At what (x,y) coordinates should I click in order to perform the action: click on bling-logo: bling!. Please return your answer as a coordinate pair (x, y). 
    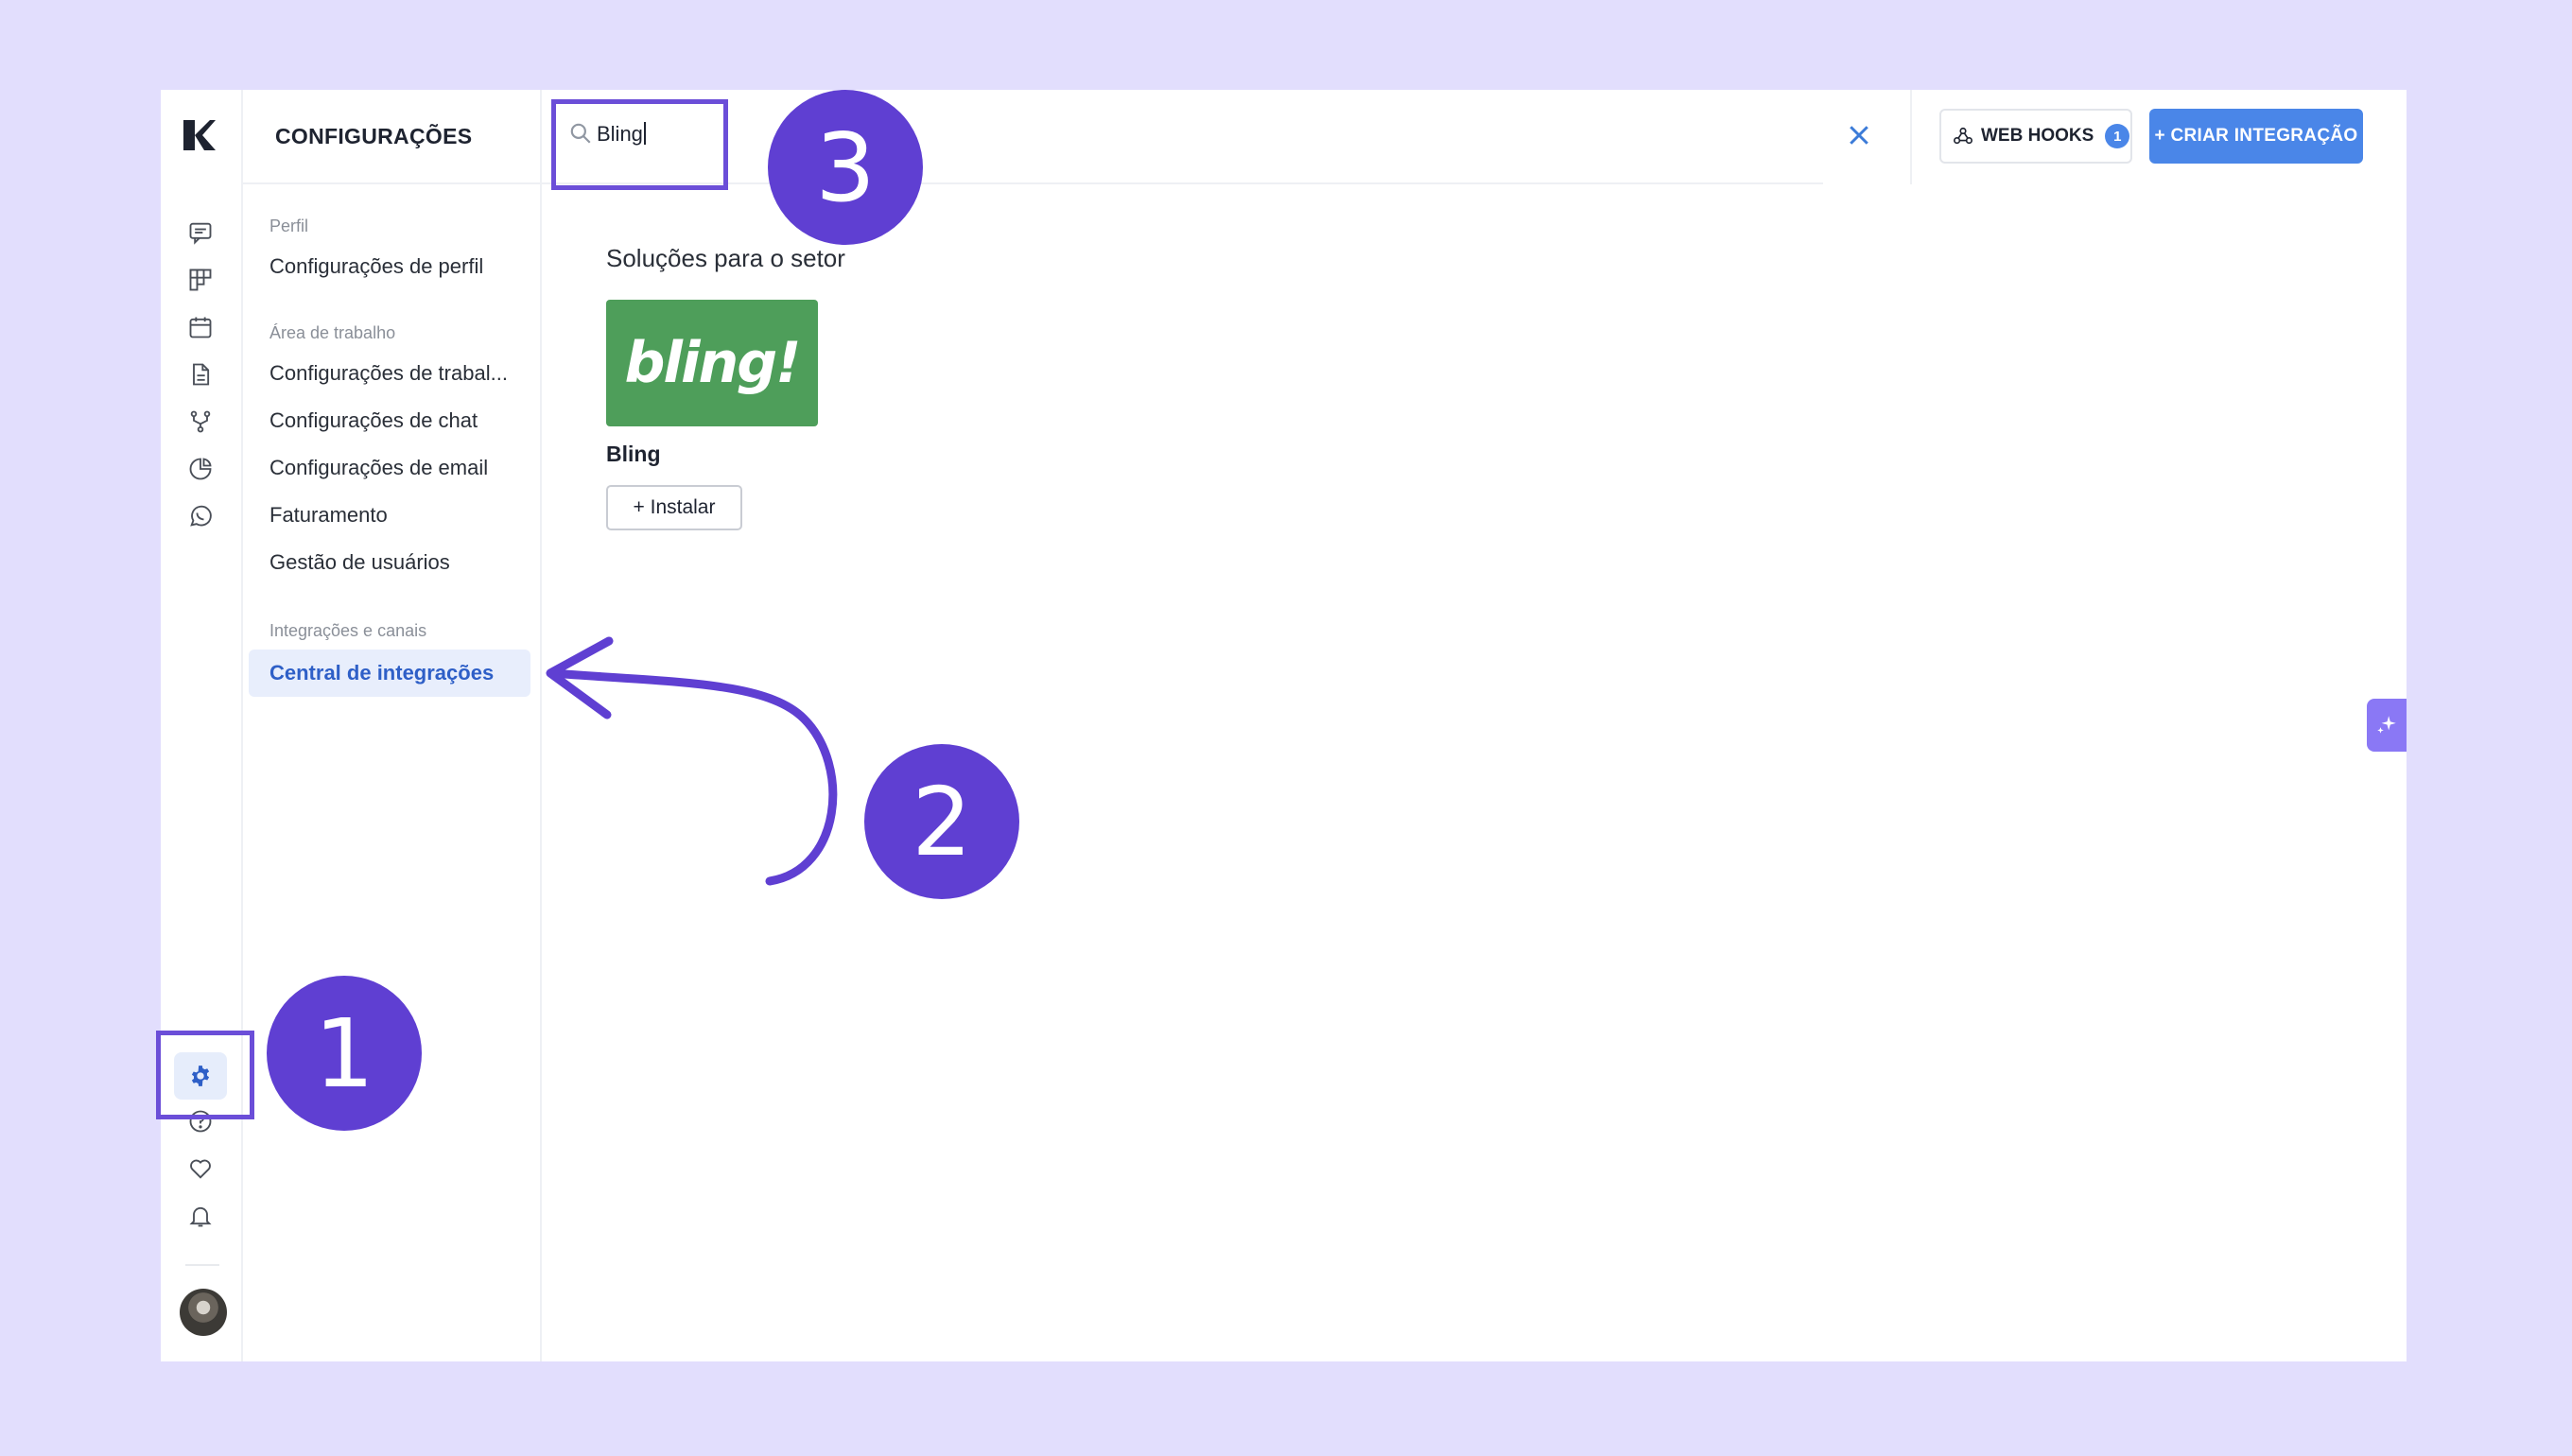
    Looking at the image, I should click on (712, 363).